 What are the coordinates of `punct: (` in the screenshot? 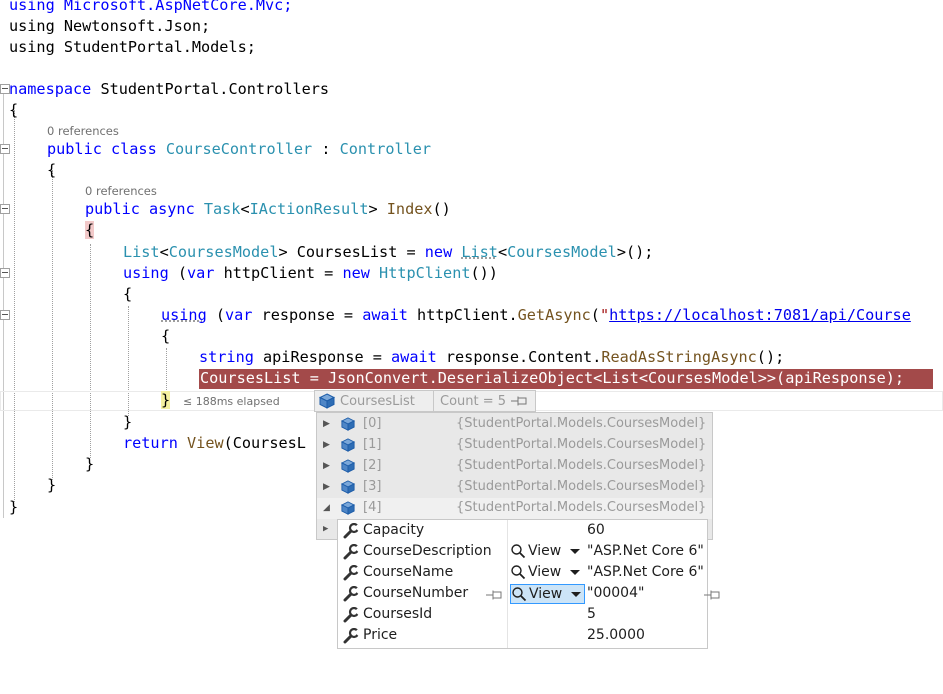 It's located at (216, 315).